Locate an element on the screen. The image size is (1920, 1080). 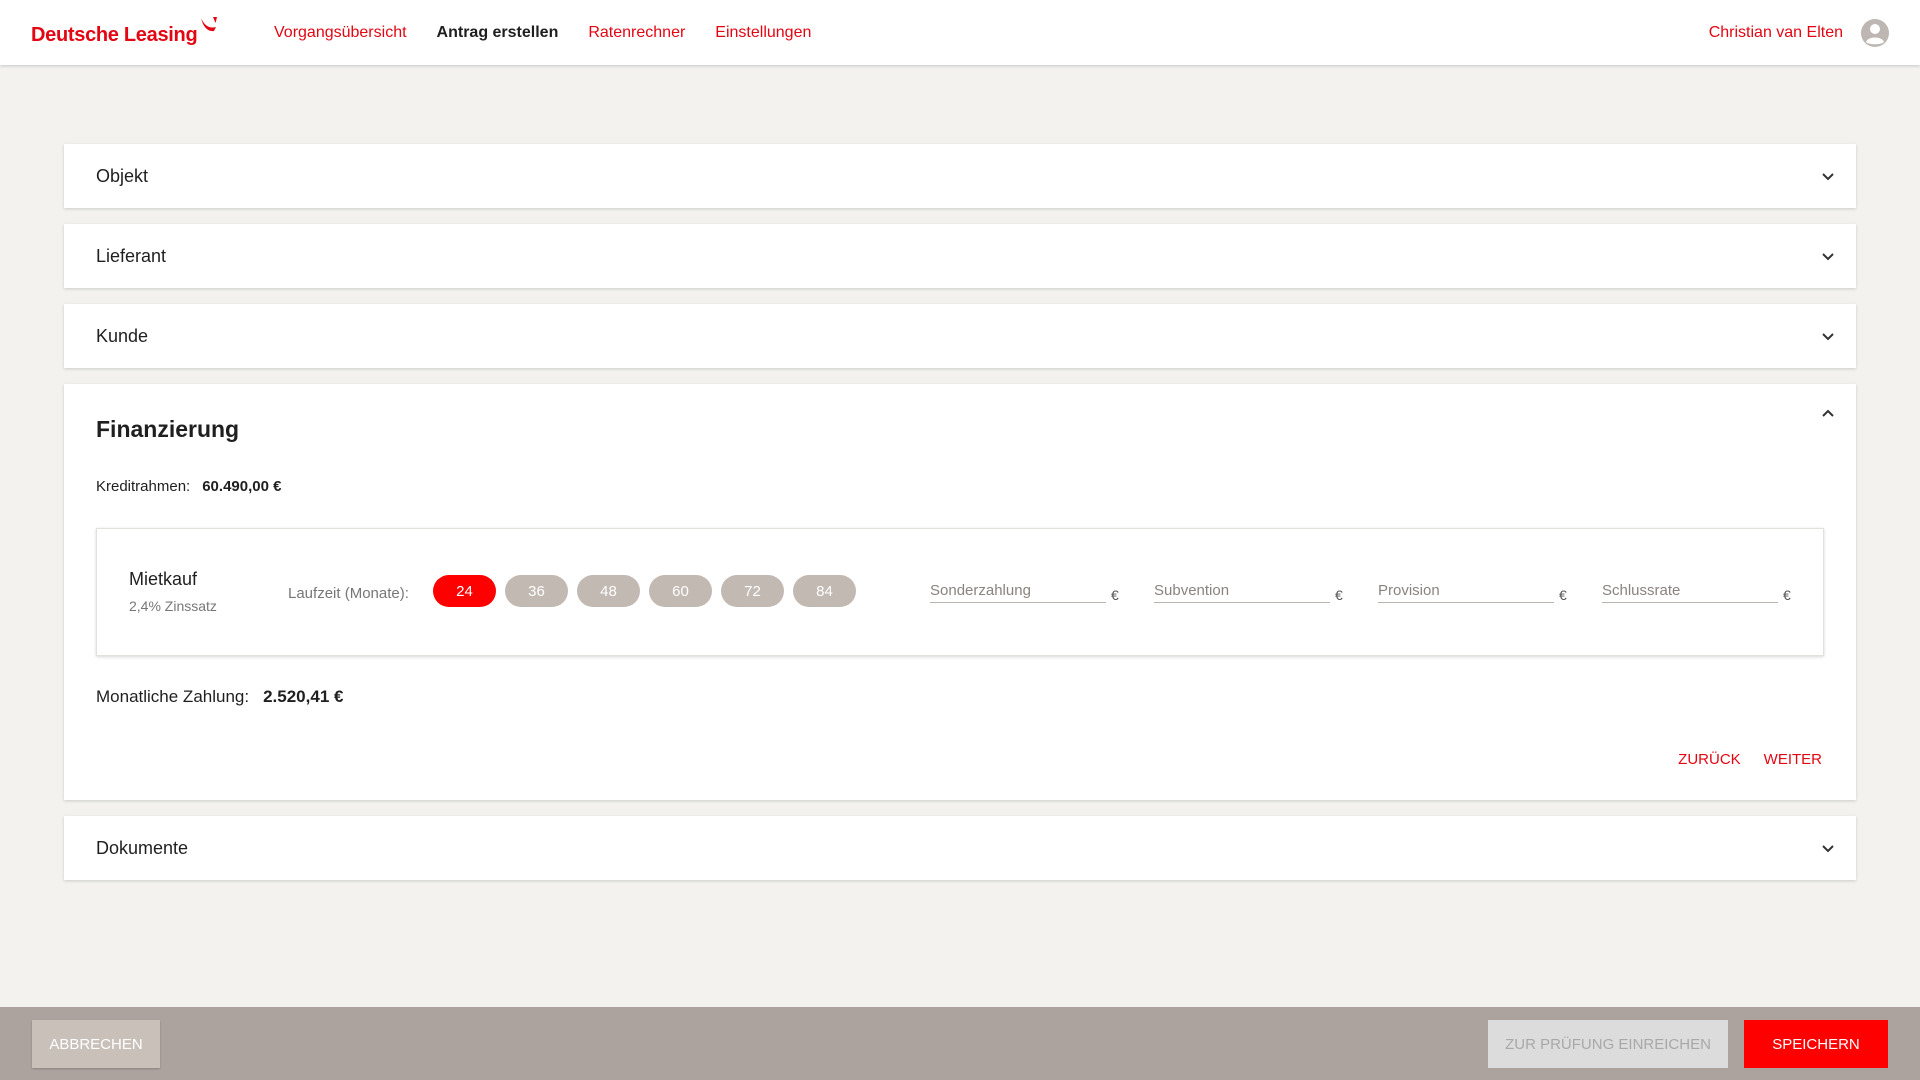
subvention-field: € is located at coordinates (1249, 593).